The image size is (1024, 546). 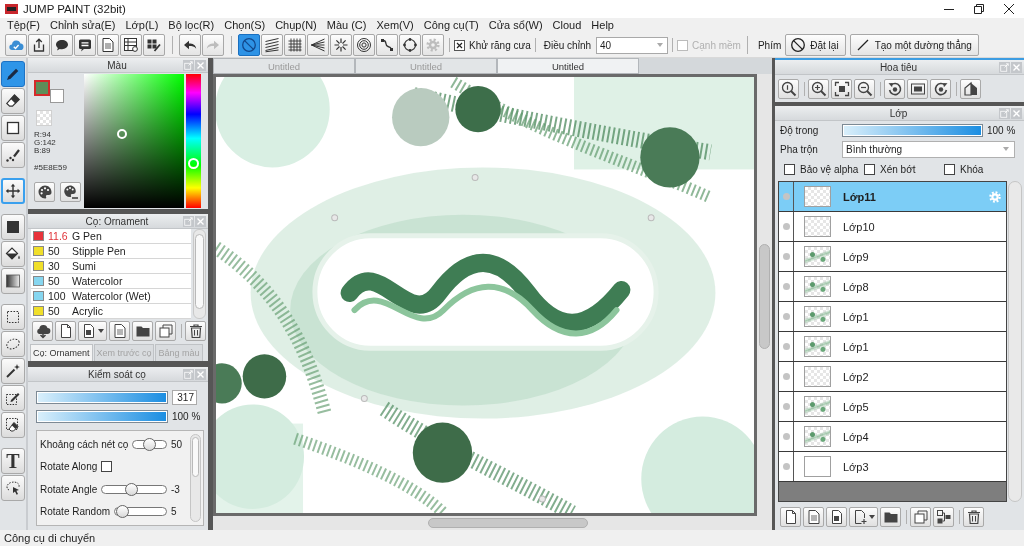 What do you see at coordinates (914, 45) in the screenshot?
I see `straight-line-button: Tạo một đường thẳng` at bounding box center [914, 45].